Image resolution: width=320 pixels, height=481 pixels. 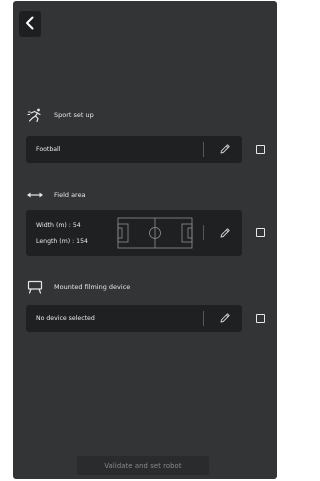 What do you see at coordinates (92, 287) in the screenshot?
I see `device-section-title: Mounted filming device` at bounding box center [92, 287].